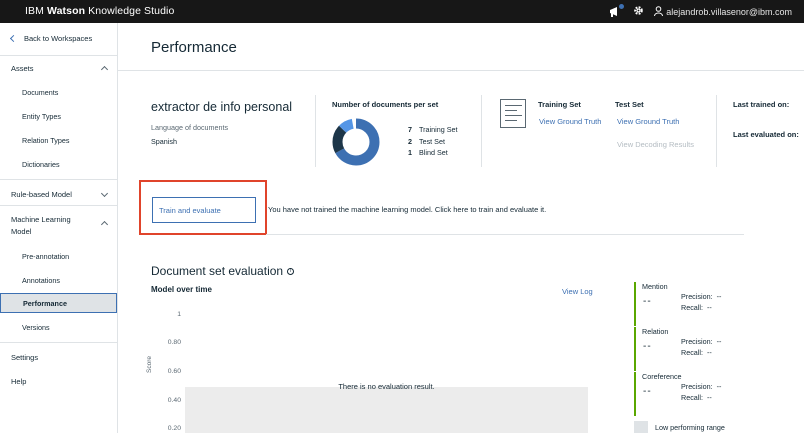 Image resolution: width=804 pixels, height=433 pixels. Describe the element at coordinates (719, 304) in the screenshot. I see `metric-mention: Mention -- Precision: -- Recall: --` at that location.